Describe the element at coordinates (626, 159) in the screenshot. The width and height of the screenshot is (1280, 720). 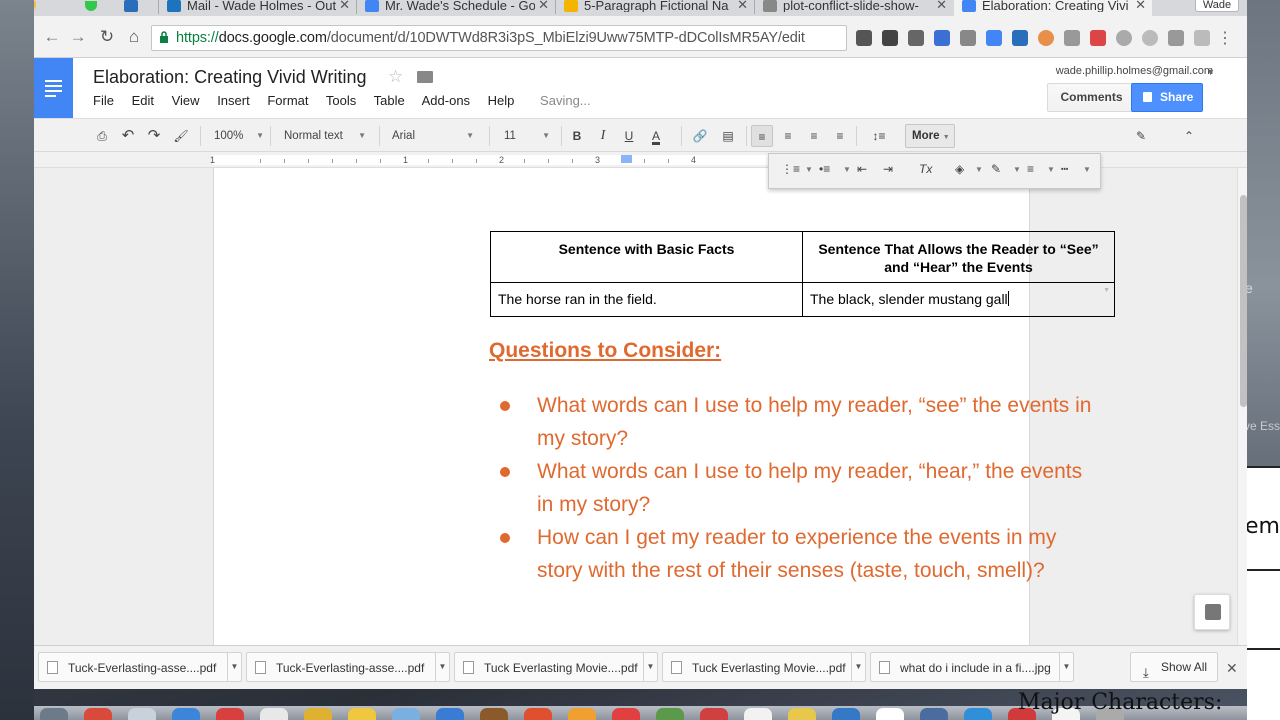
I see `column-marker` at that location.